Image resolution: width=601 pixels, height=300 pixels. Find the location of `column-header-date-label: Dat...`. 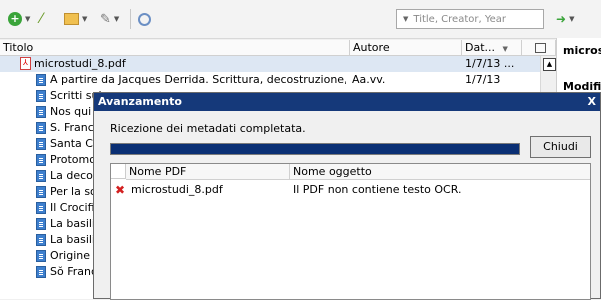

column-header-date-label: Dat... is located at coordinates (480, 47).